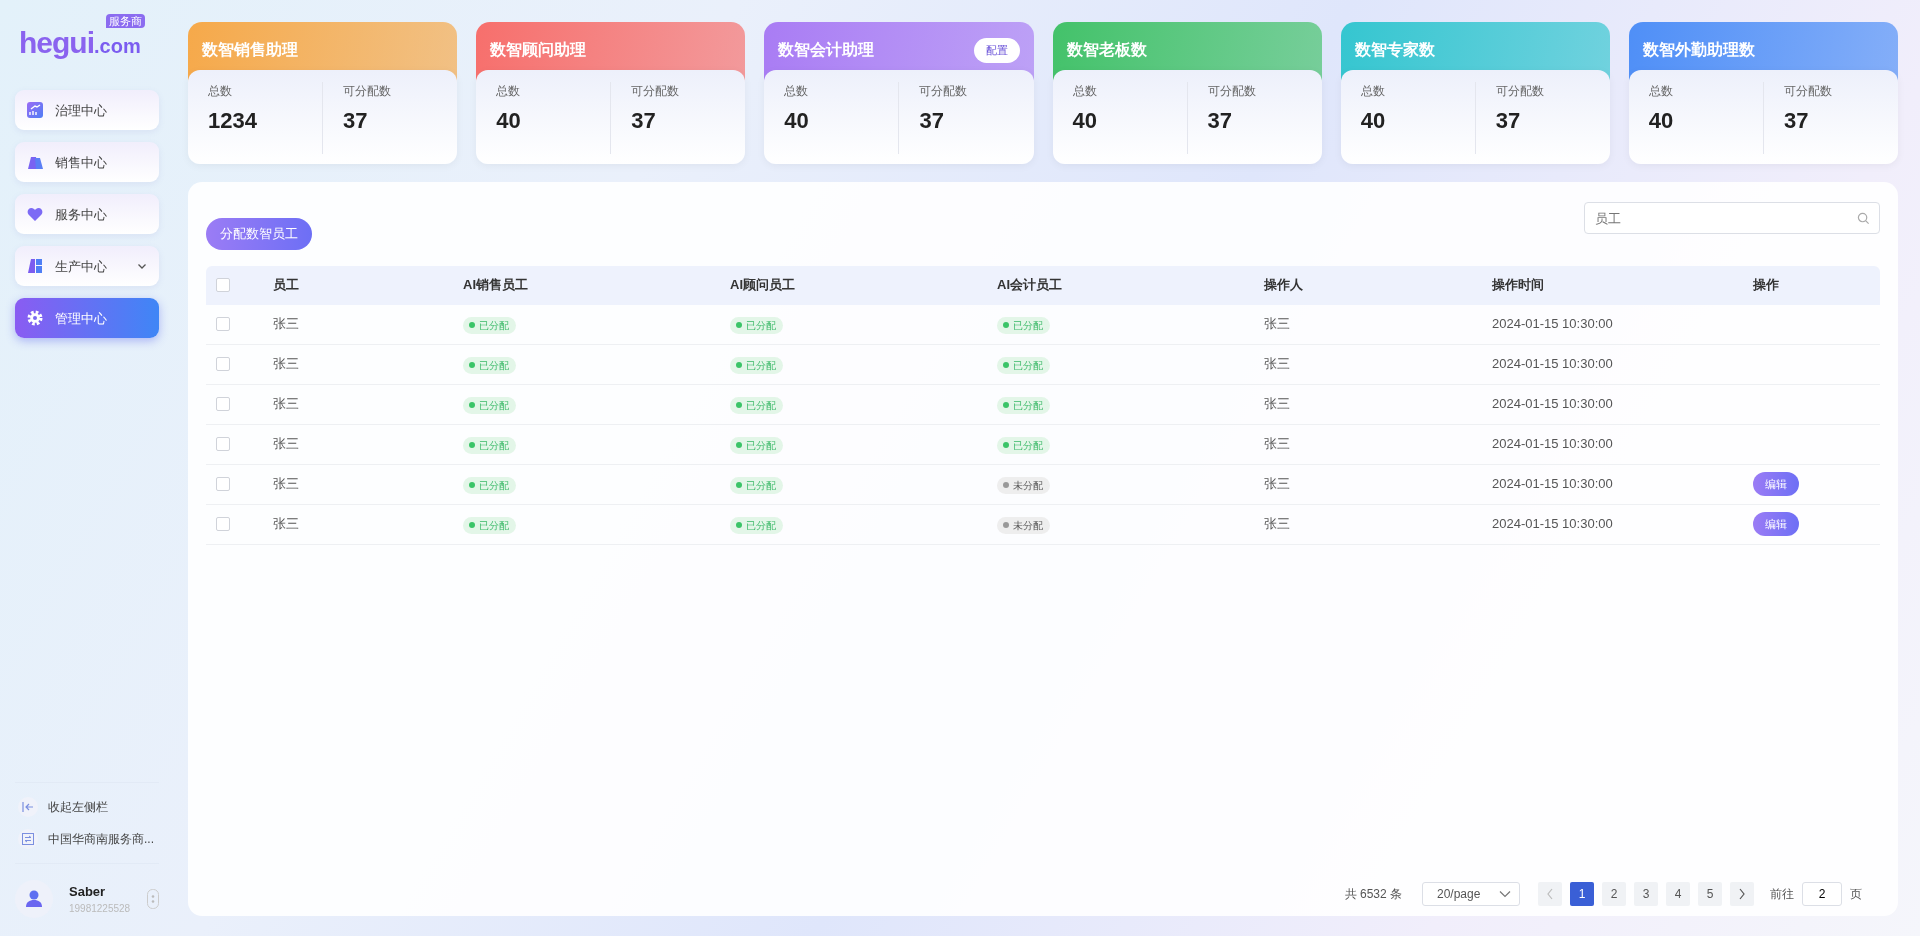 The image size is (1920, 936). What do you see at coordinates (1863, 218) in the screenshot?
I see `search-icon` at bounding box center [1863, 218].